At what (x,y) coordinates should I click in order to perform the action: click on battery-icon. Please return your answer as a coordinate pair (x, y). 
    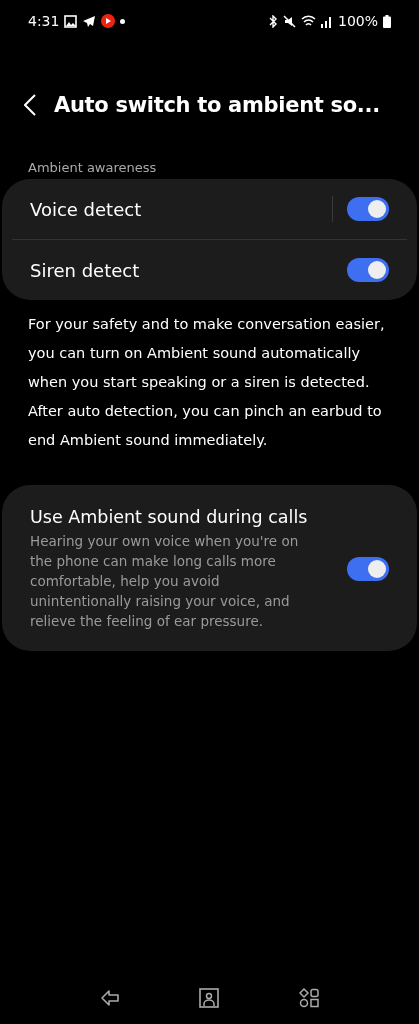
    Looking at the image, I should click on (387, 21).